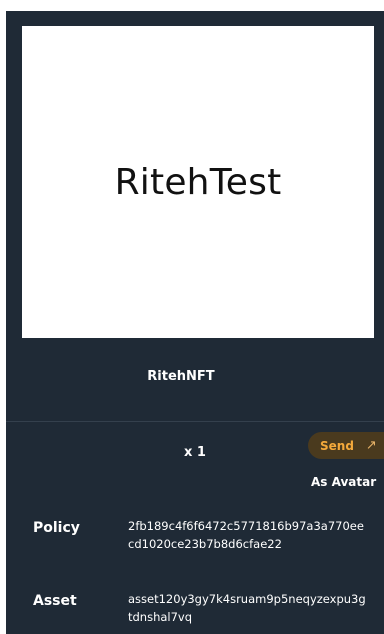  What do you see at coordinates (55, 601) in the screenshot?
I see `asset-label: Asset` at bounding box center [55, 601].